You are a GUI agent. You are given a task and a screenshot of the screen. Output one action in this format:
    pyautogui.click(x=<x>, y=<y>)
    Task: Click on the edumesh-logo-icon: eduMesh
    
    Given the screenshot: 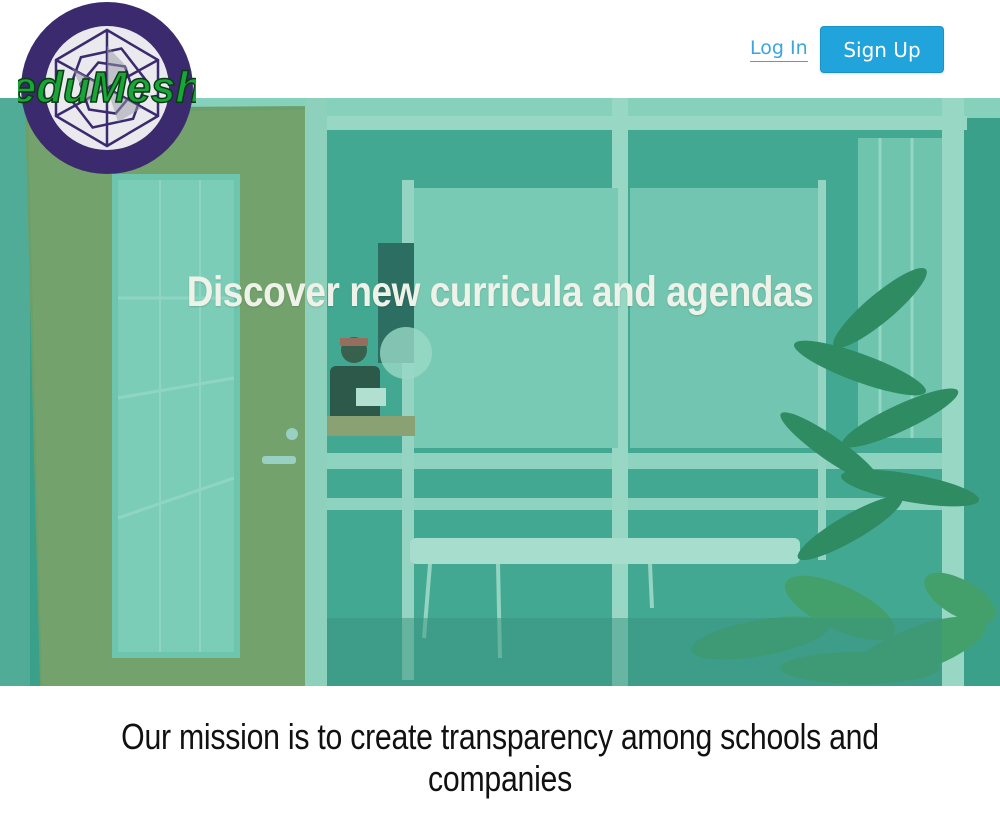 What is the action you would take?
    pyautogui.click(x=107, y=88)
    